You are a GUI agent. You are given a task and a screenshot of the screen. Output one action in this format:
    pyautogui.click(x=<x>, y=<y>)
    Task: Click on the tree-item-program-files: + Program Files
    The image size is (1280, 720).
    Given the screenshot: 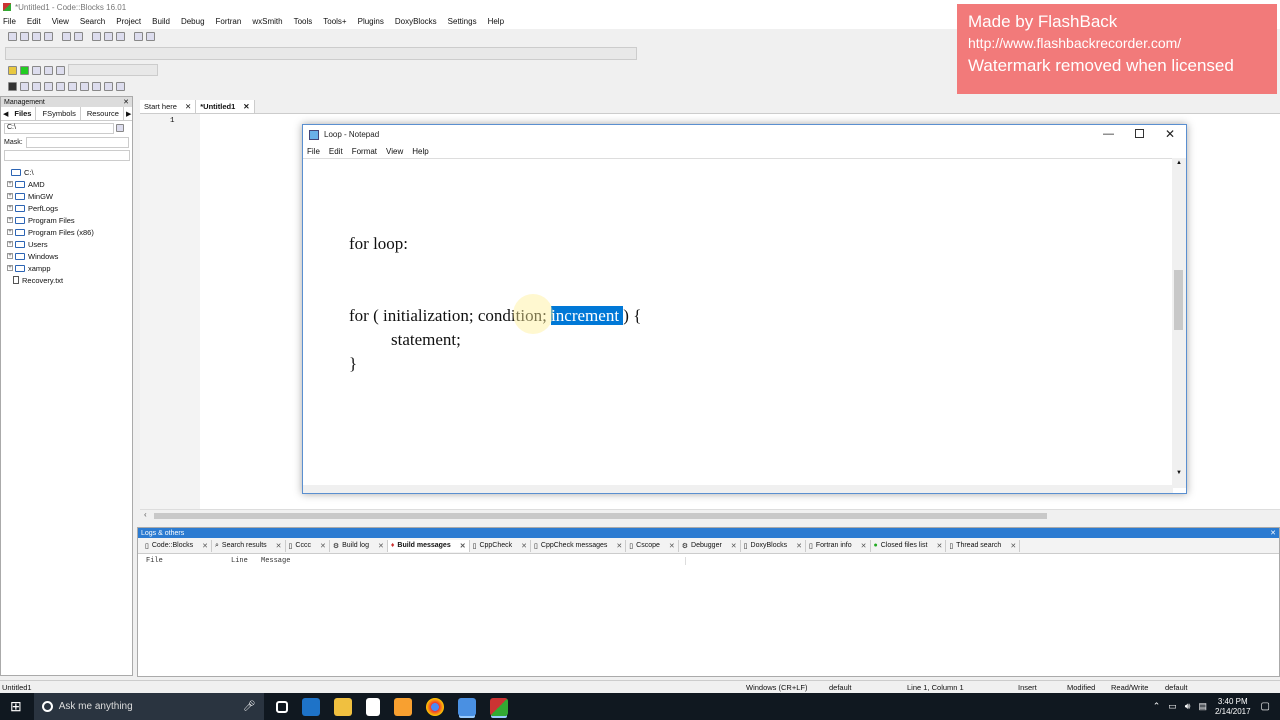 What is the action you would take?
    pyautogui.click(x=69, y=220)
    